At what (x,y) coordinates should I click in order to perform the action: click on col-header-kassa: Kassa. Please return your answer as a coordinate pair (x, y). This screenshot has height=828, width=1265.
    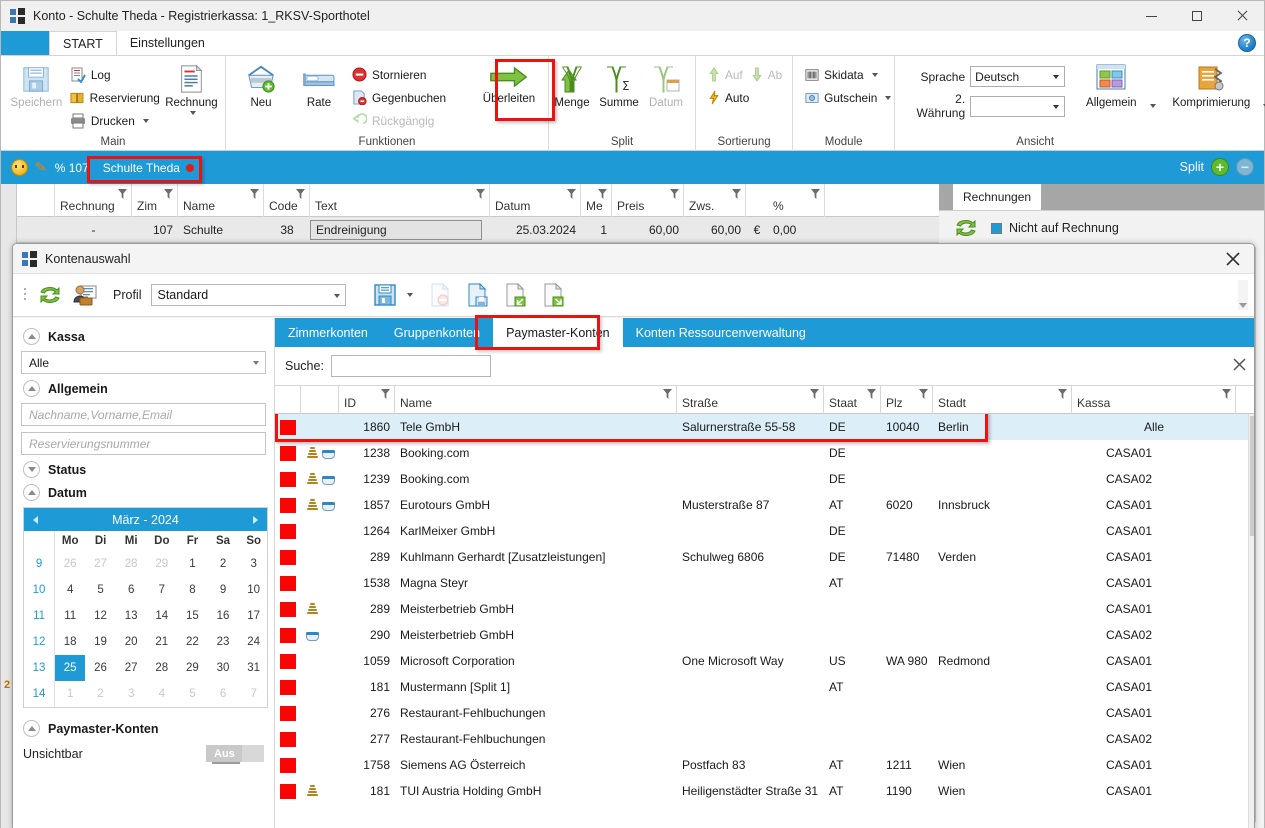
    Looking at the image, I should click on (1154, 400).